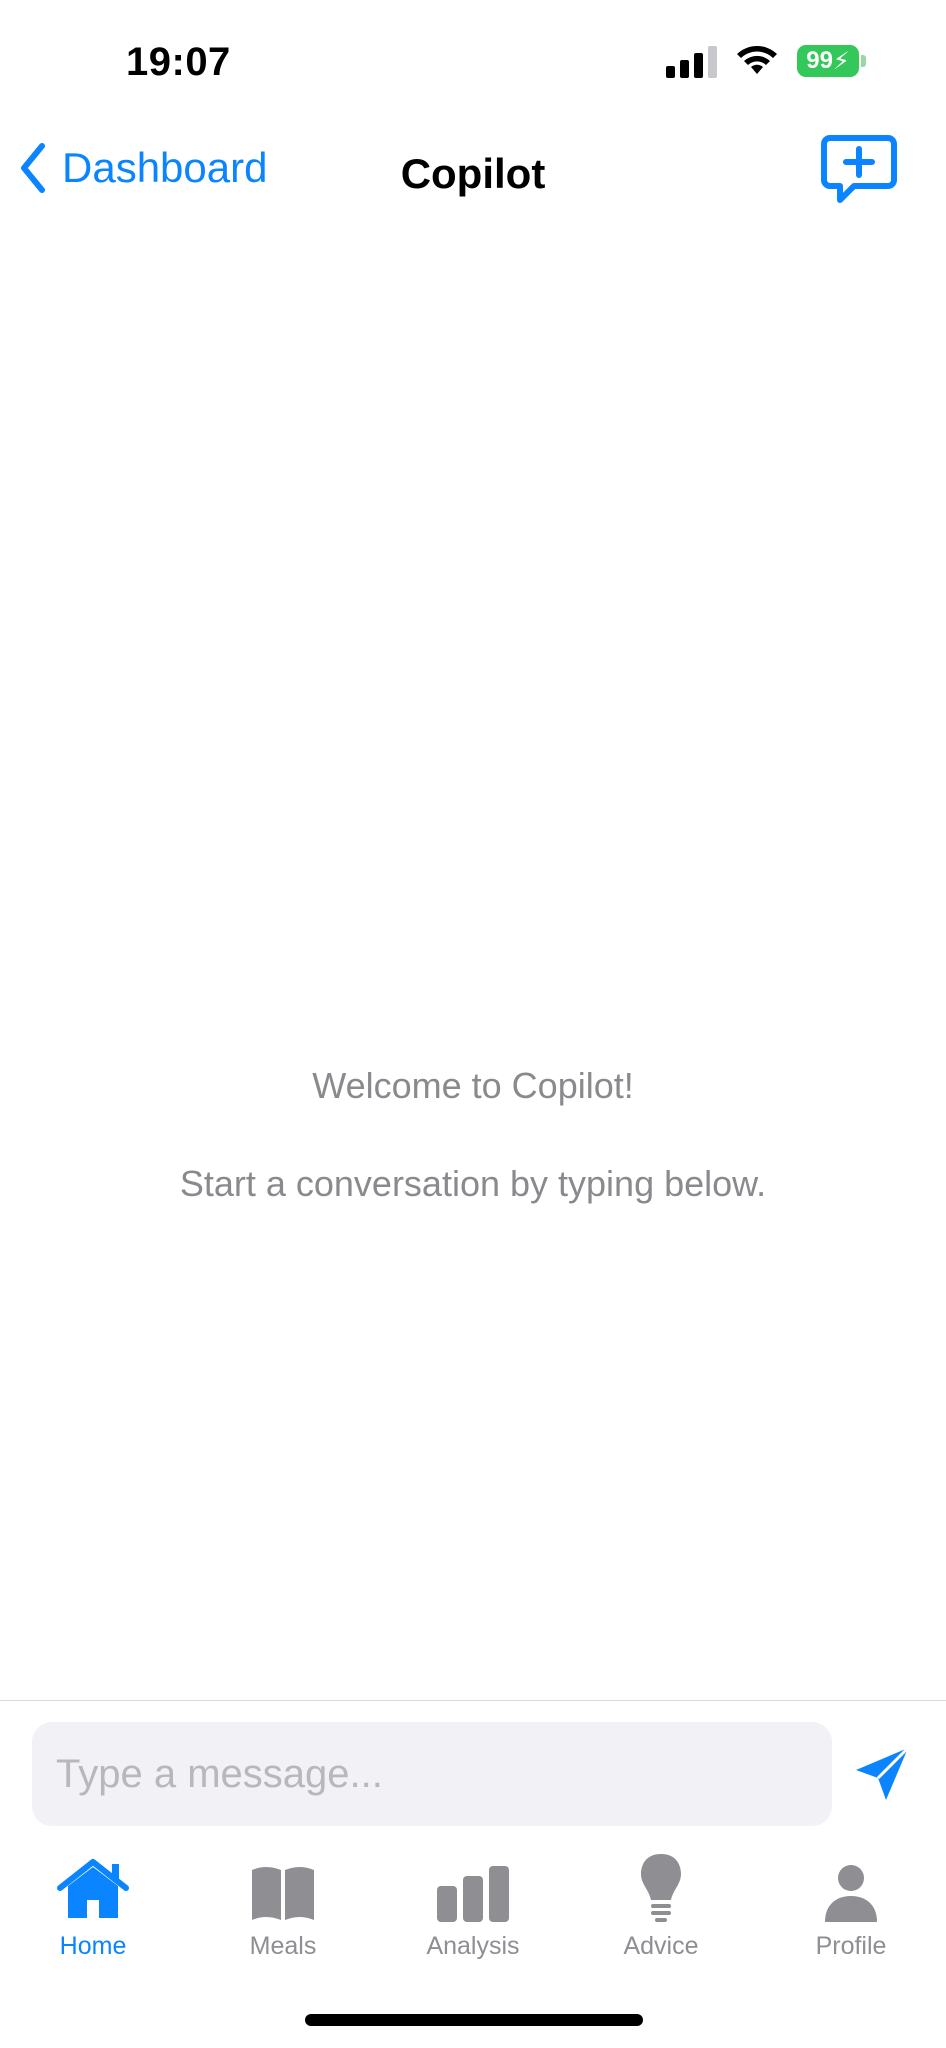 The width and height of the screenshot is (946, 2048). Describe the element at coordinates (473, 60) in the screenshot. I see `status-bar: 19:07 99 ⚡` at that location.